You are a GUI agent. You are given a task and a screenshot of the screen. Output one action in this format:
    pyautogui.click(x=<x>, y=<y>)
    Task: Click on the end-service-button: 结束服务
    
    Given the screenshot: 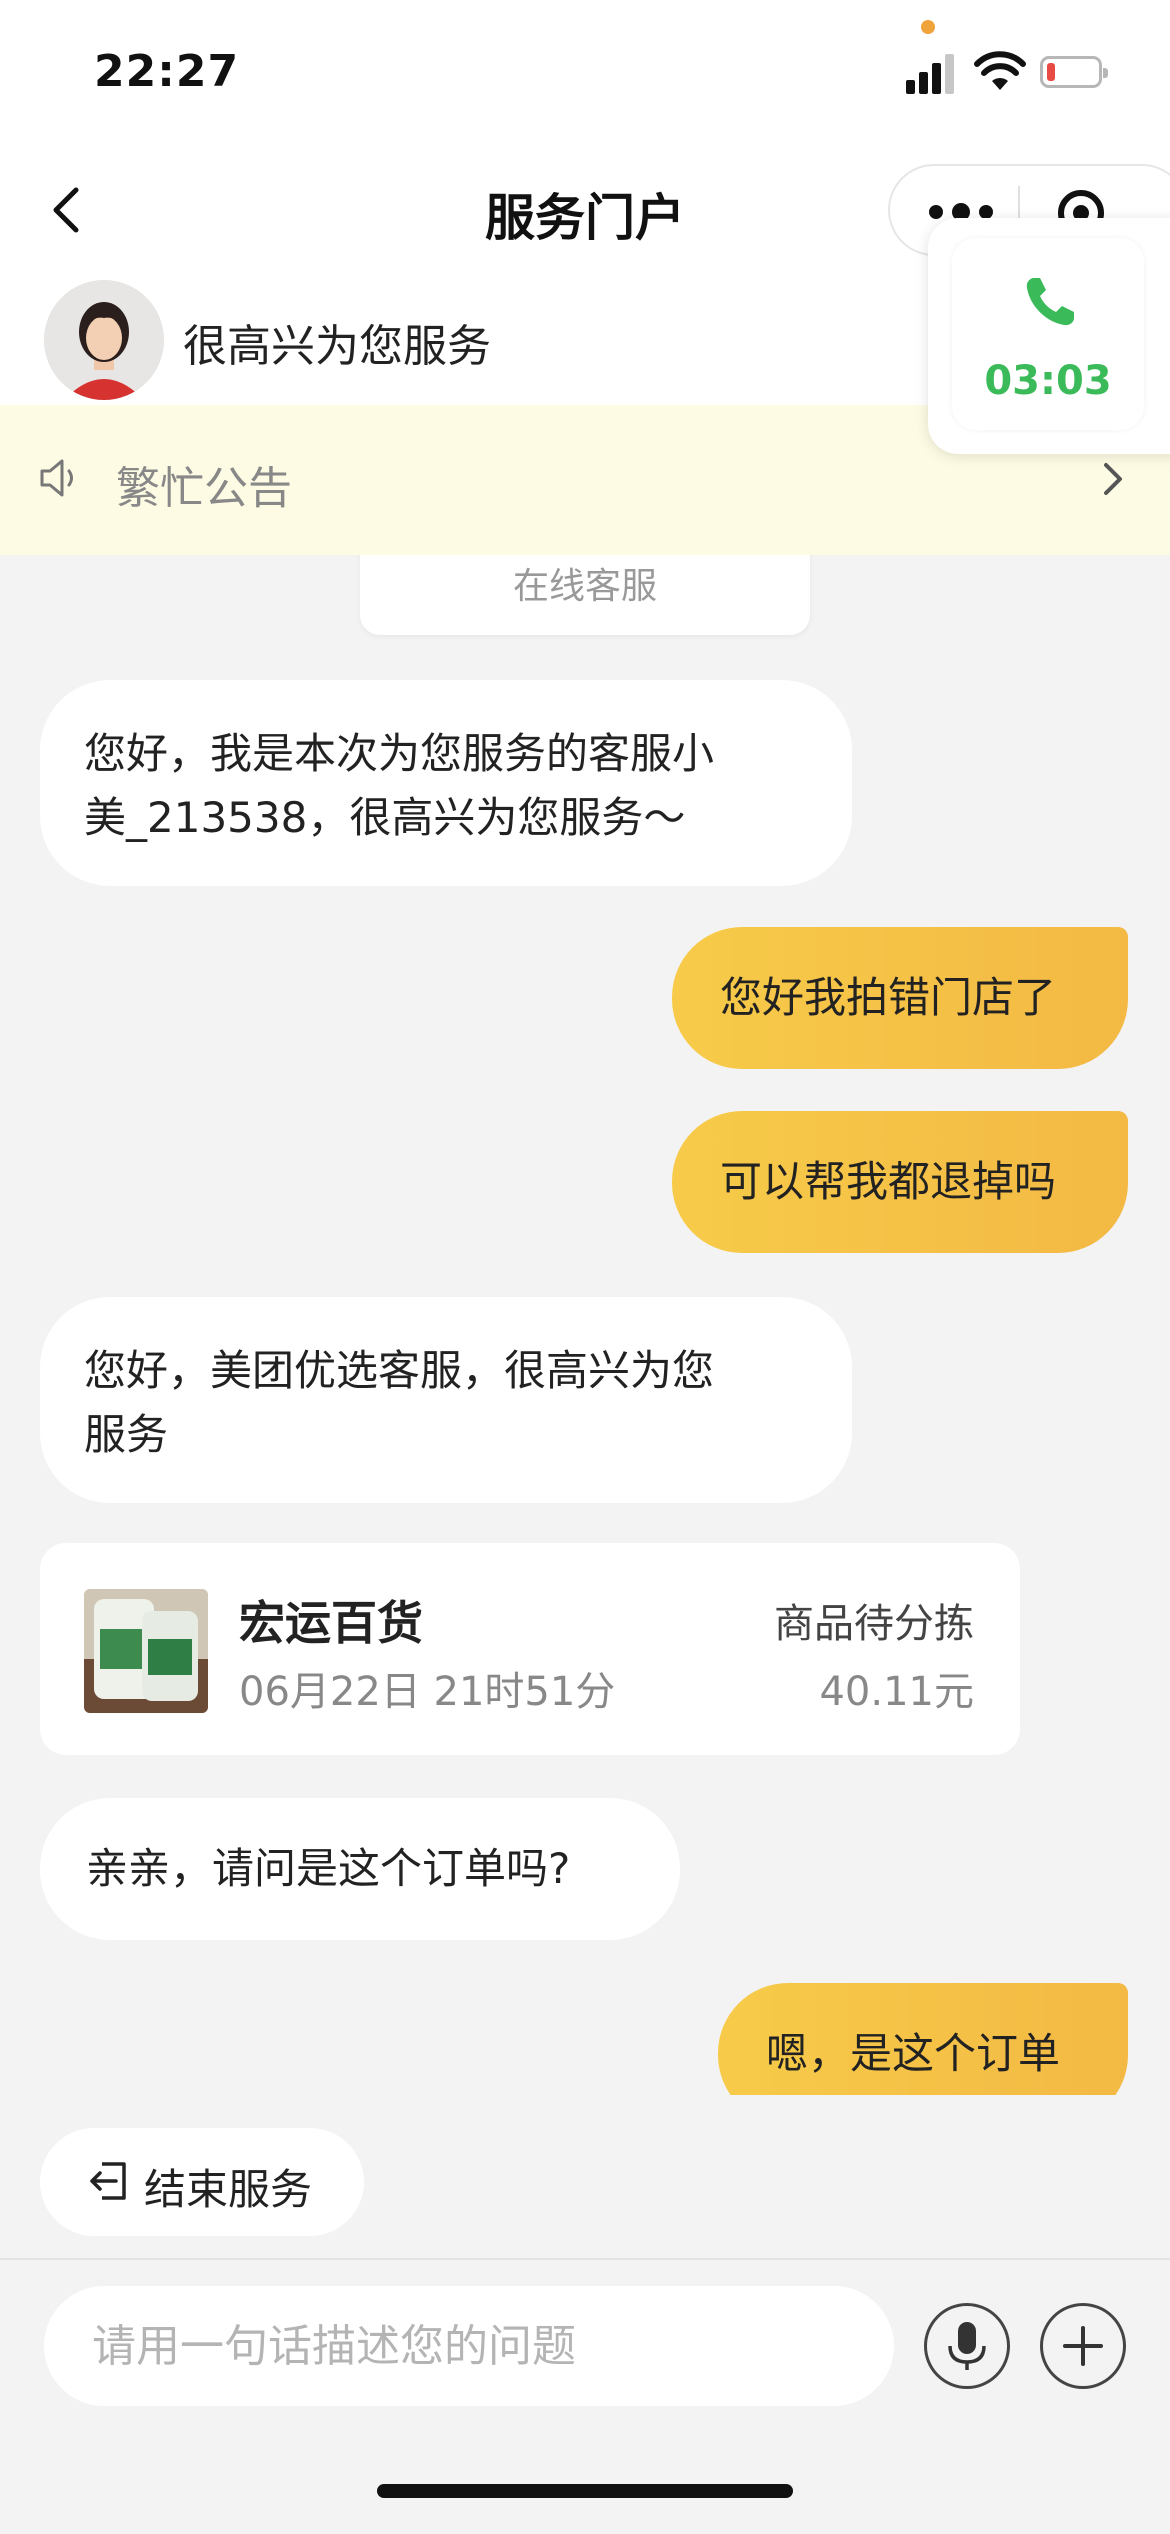 What is the action you would take?
    pyautogui.click(x=202, y=2182)
    